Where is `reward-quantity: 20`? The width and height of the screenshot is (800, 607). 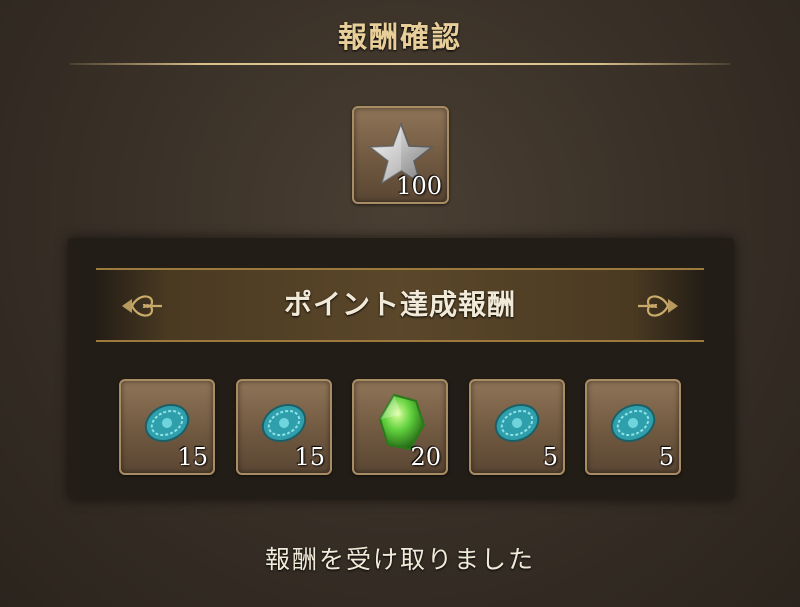
reward-quantity: 20 is located at coordinates (425, 457).